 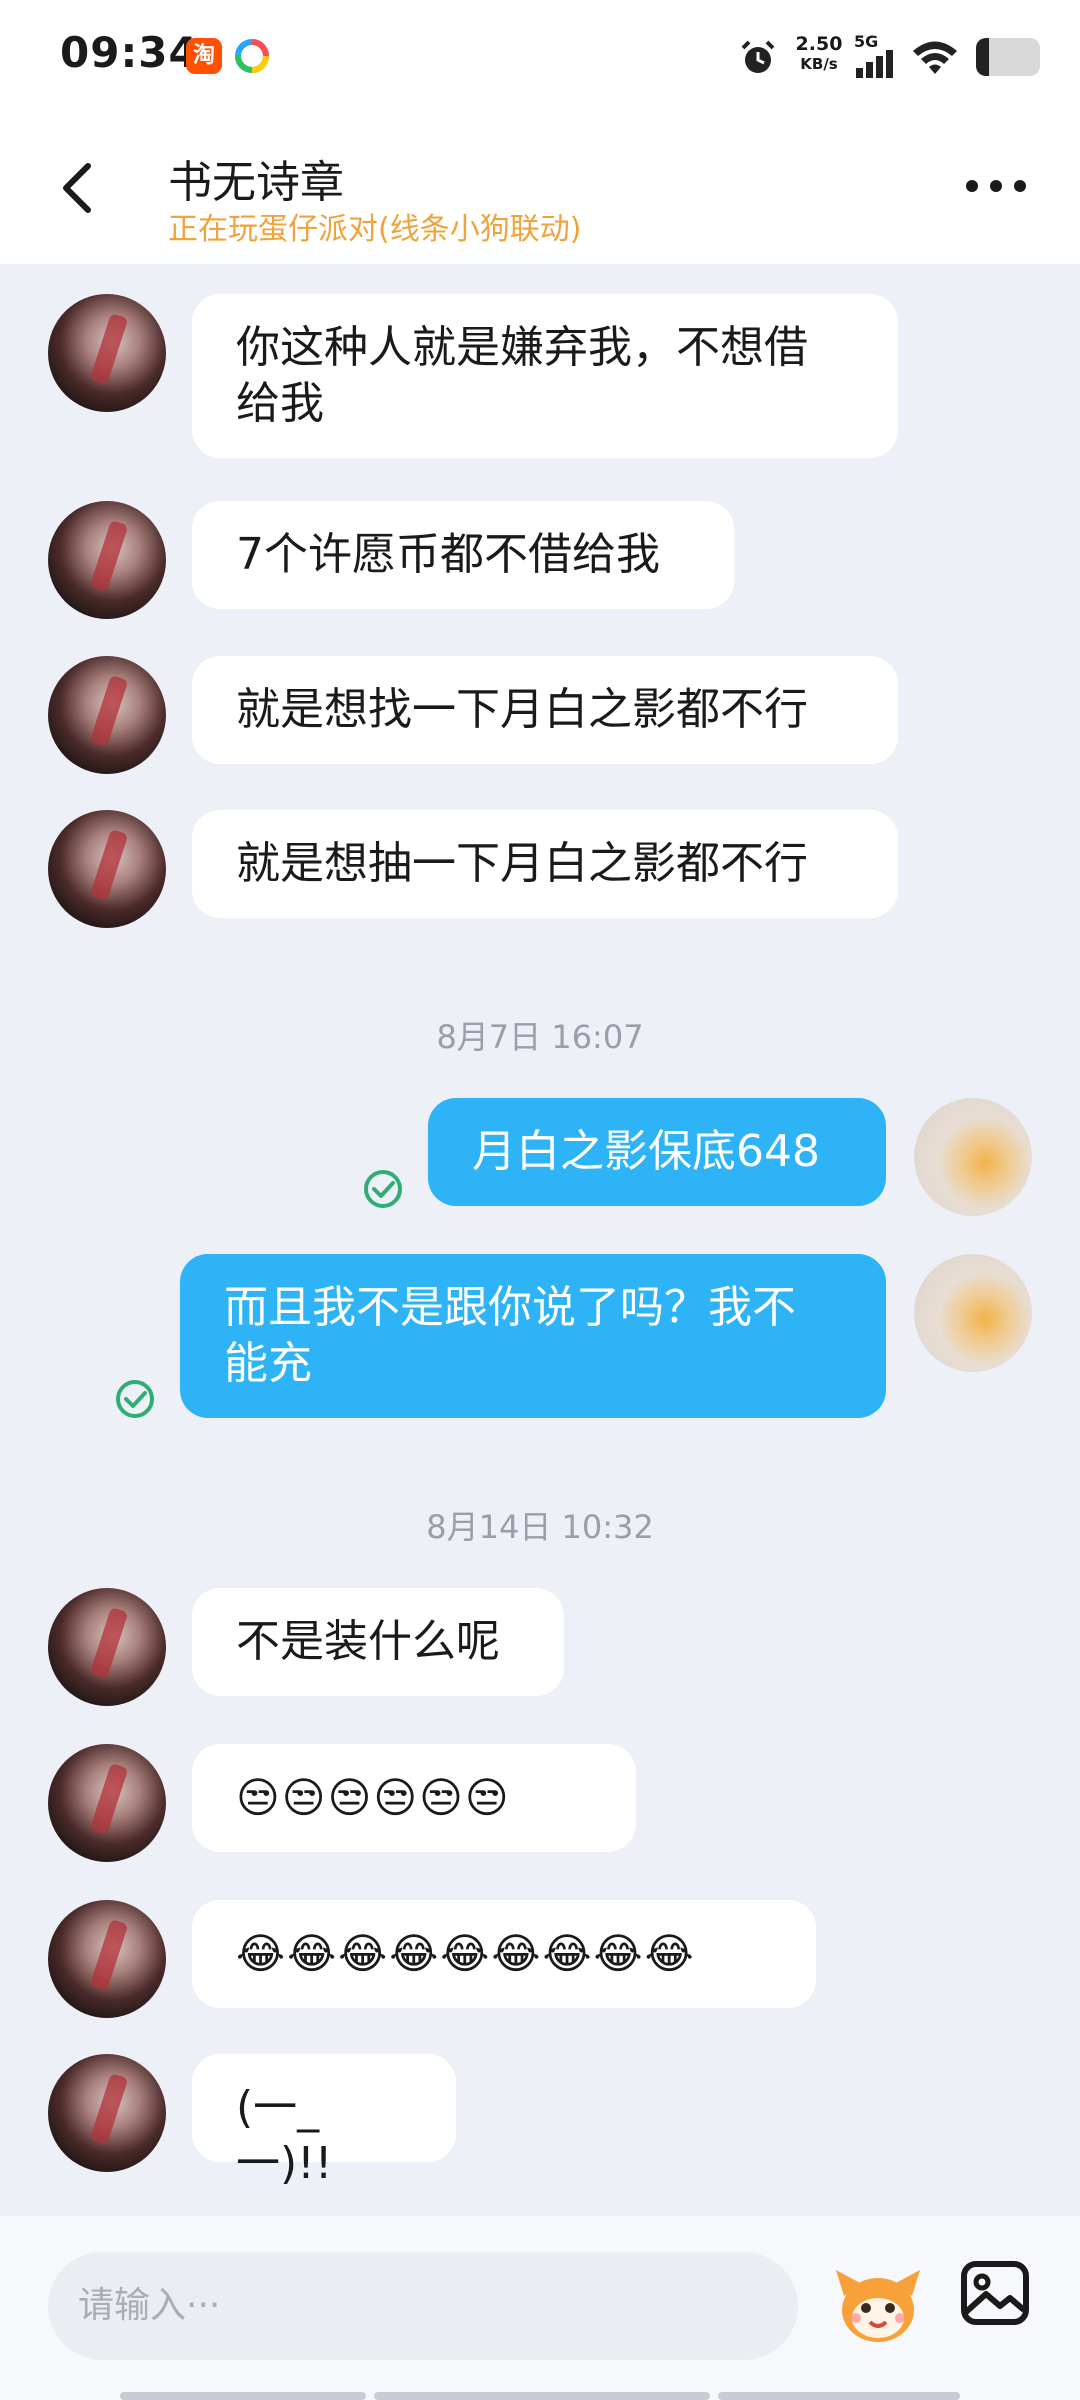 What do you see at coordinates (866, 41) in the screenshot?
I see `network-type: 5G` at bounding box center [866, 41].